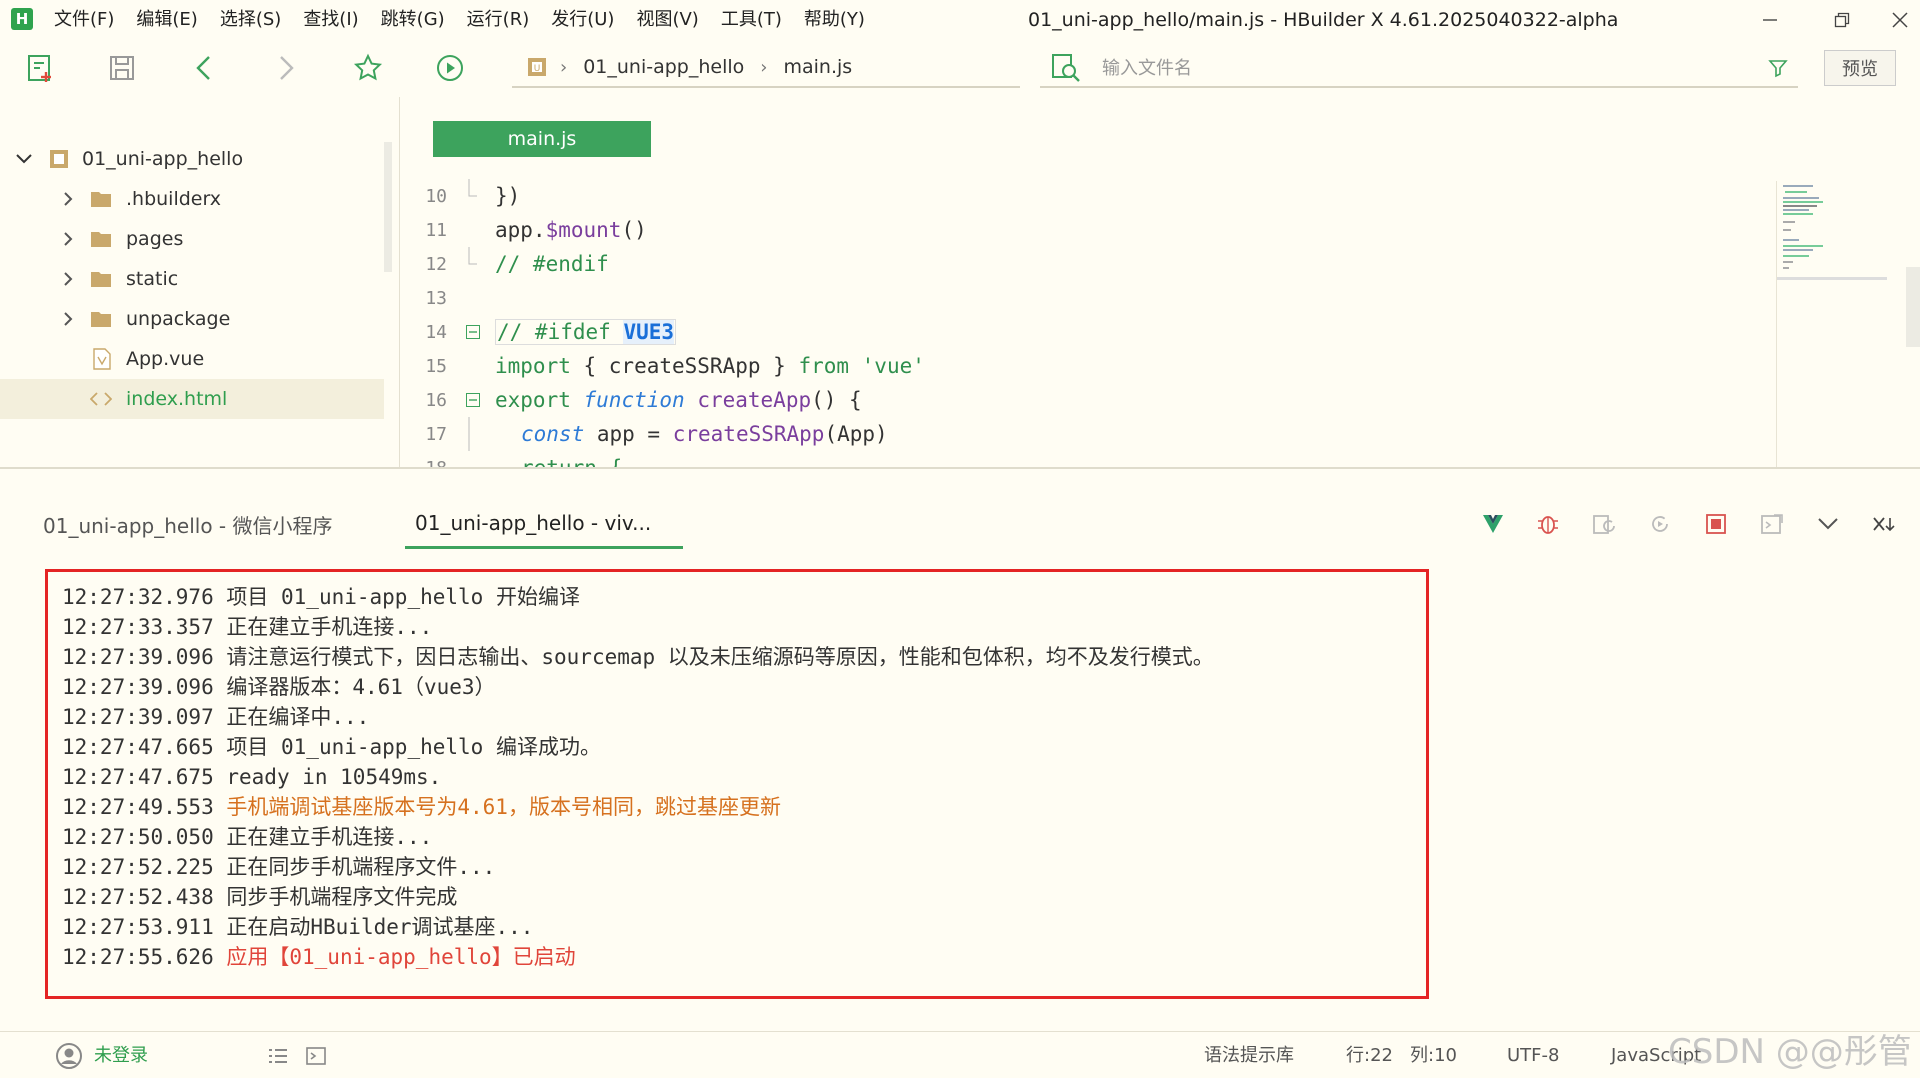  What do you see at coordinates (533, 366) in the screenshot?
I see `code-token: import` at bounding box center [533, 366].